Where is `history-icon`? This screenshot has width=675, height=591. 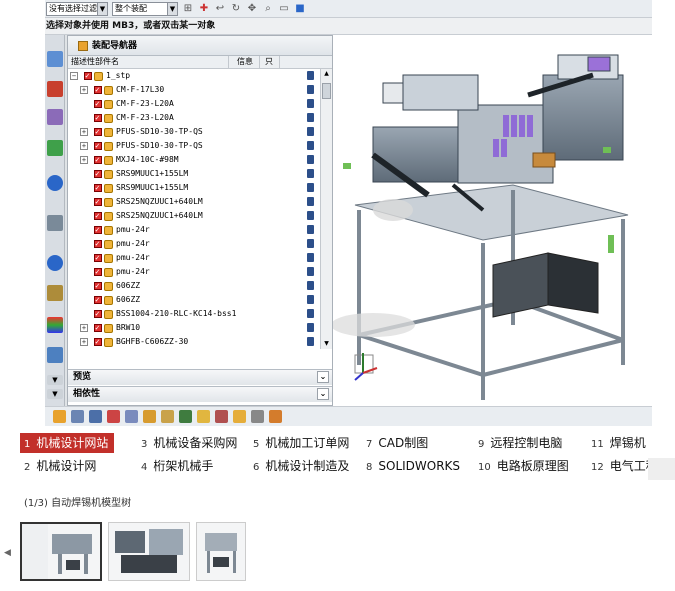 history-icon is located at coordinates (55, 263).